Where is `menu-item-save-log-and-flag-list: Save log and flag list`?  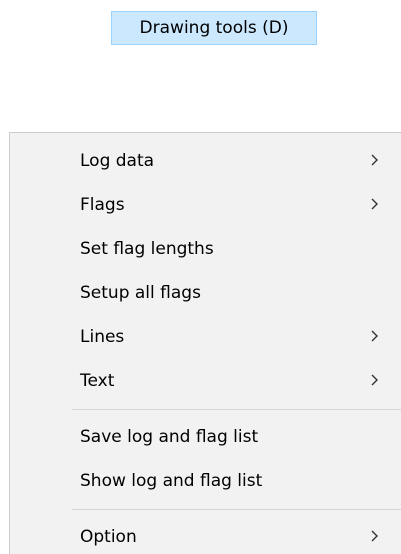 menu-item-save-log-and-flag-list: Save log and flag list is located at coordinates (205, 437).